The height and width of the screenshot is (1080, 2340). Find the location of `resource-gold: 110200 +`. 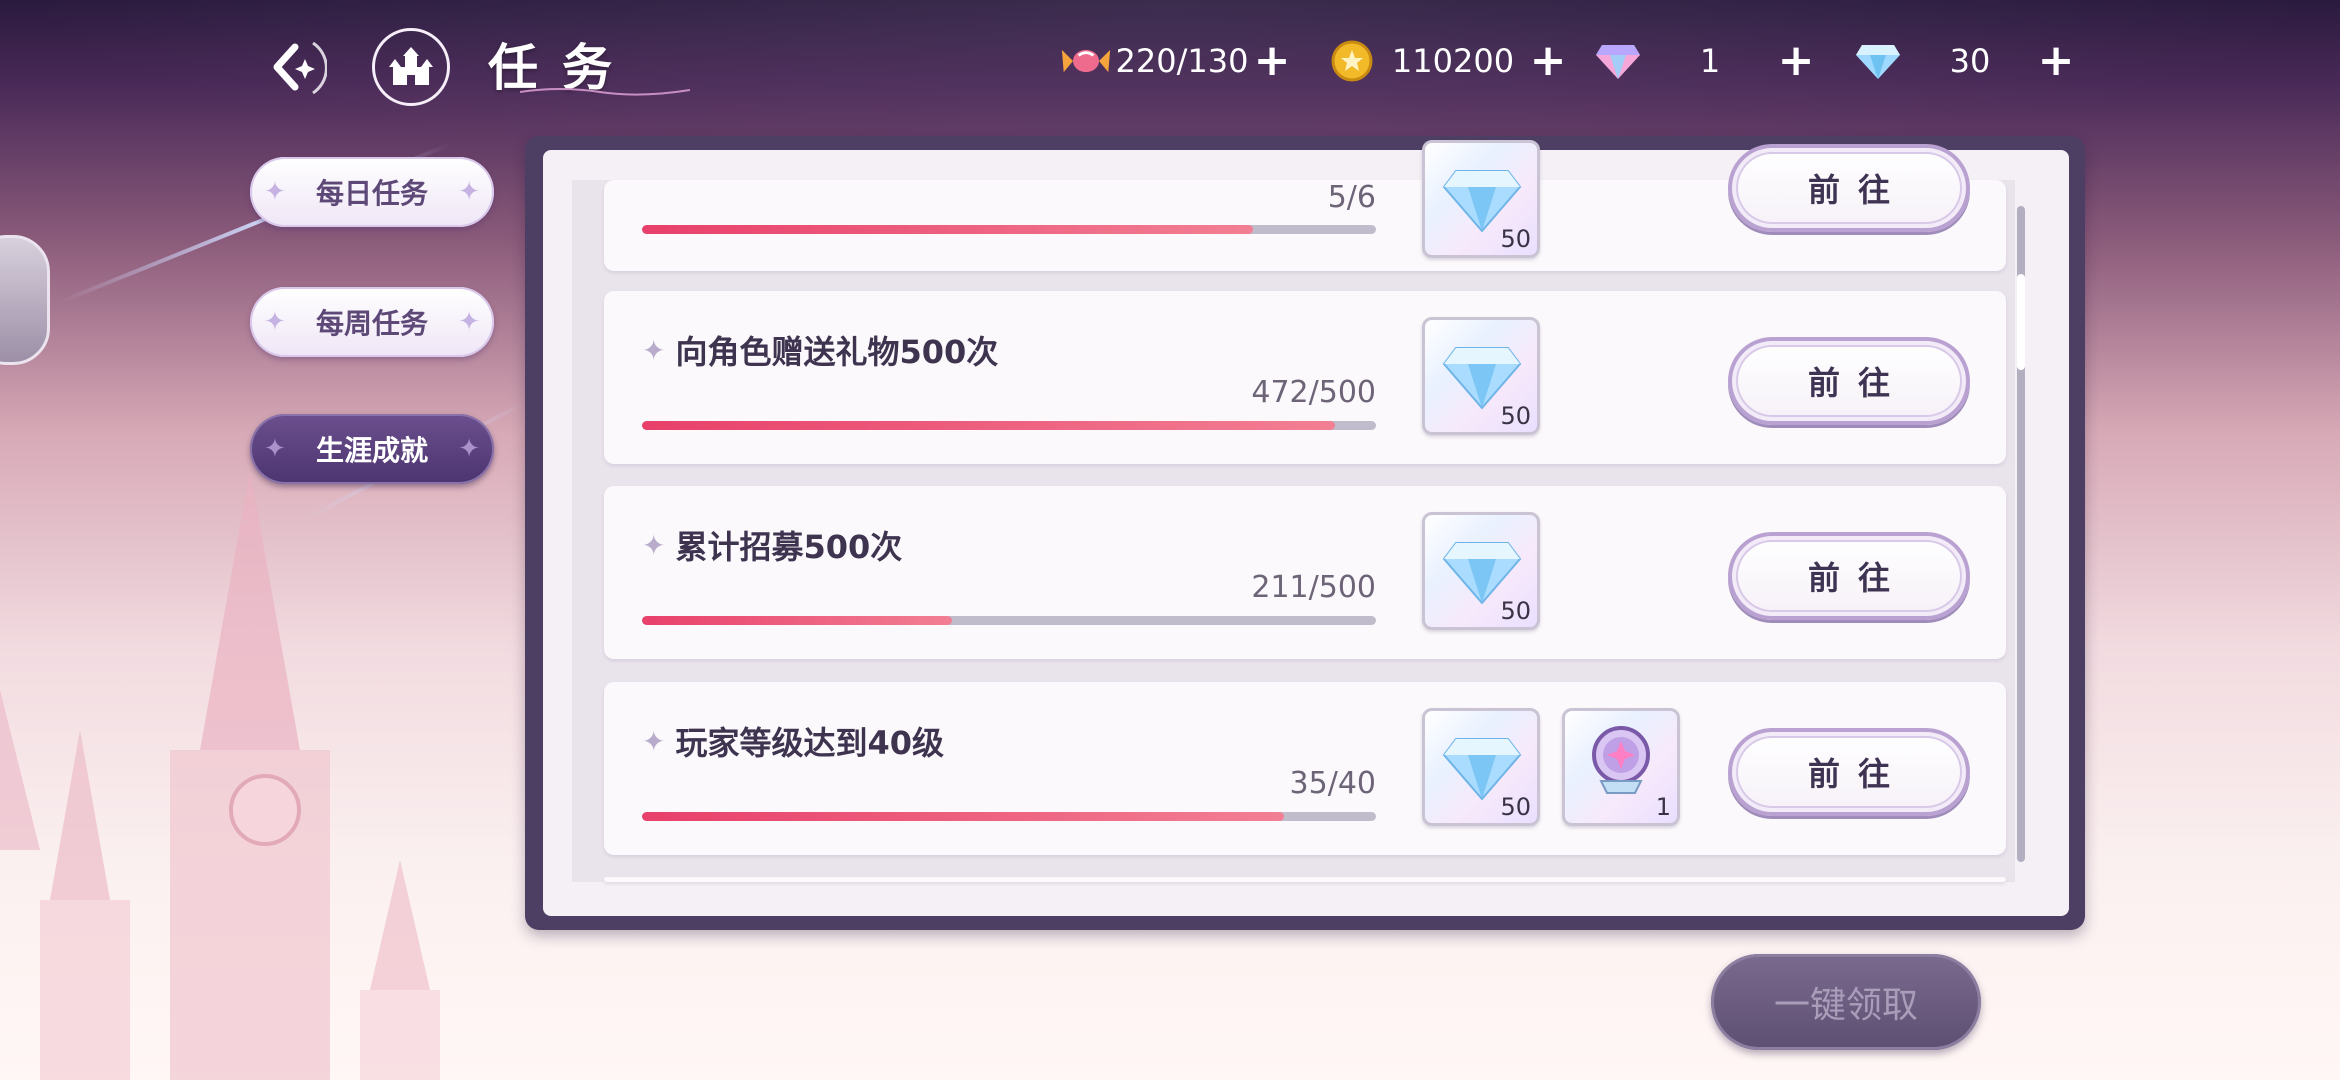

resource-gold: 110200 + is located at coordinates (1447, 61).